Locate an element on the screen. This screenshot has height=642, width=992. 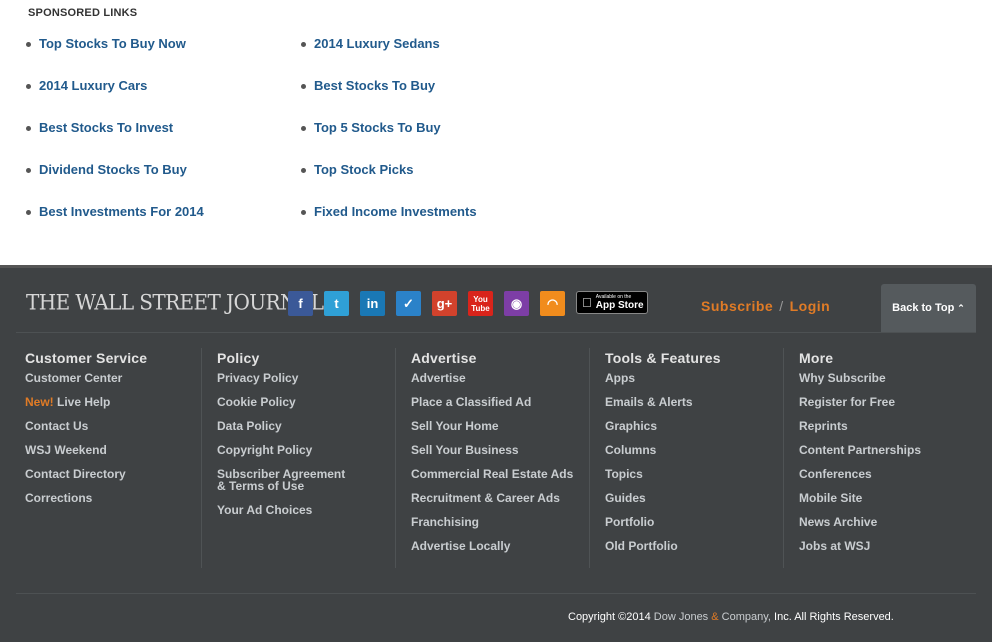
subscribe-login: Subscribe / Login is located at coordinates (765, 306).